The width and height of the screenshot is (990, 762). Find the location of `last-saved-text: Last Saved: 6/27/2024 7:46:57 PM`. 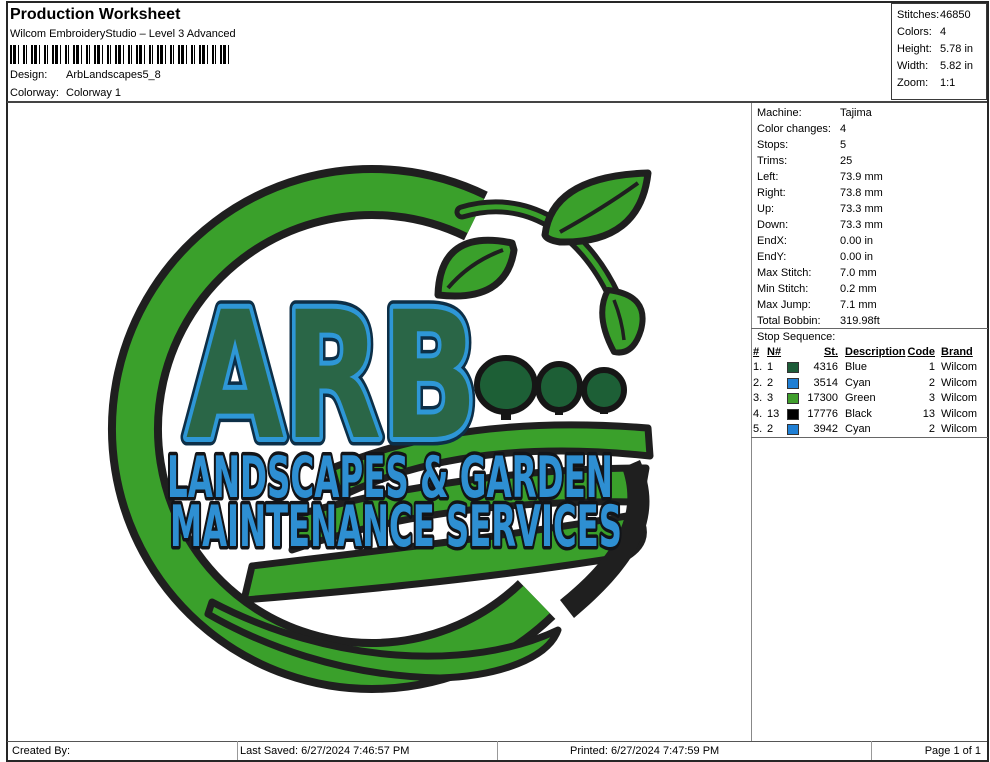

last-saved-text: Last Saved: 6/27/2024 7:46:57 PM is located at coordinates (325, 751).